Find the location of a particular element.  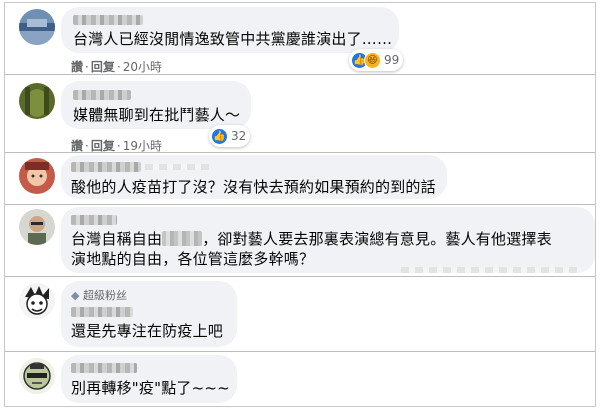

comment-meta: 讚 · 回复 · 20小時 is located at coordinates (116, 66).